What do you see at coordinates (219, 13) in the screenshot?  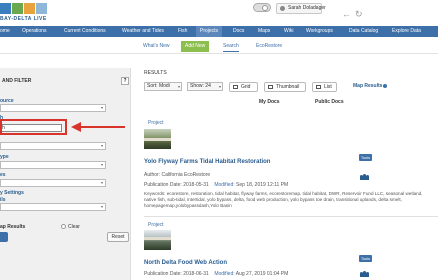 I see `site-header: BAY-DELTA LIVE Sarah Doladager ← ↻` at bounding box center [219, 13].